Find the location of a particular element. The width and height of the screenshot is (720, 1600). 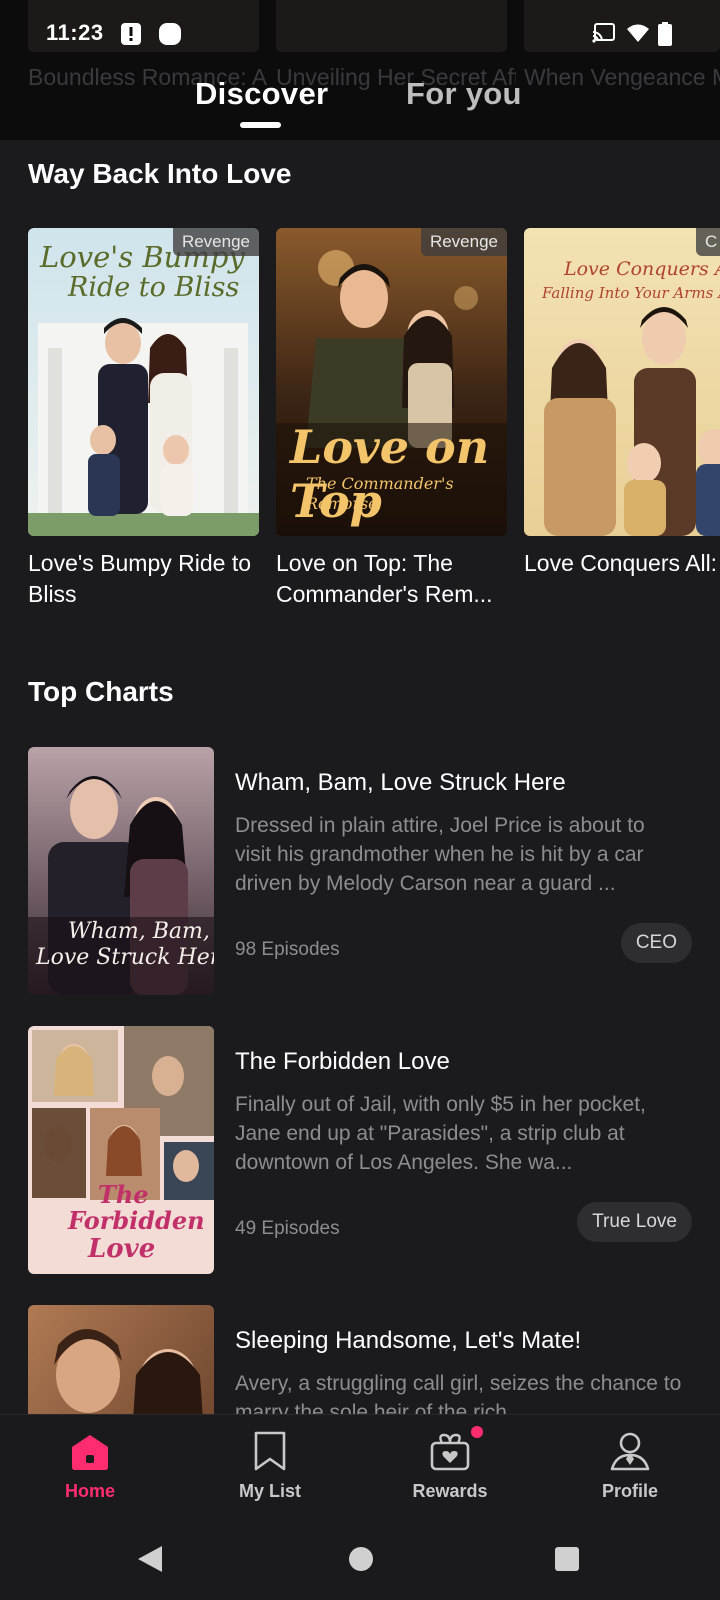

poster-title-text: Forbidden is located at coordinates (136, 1220).